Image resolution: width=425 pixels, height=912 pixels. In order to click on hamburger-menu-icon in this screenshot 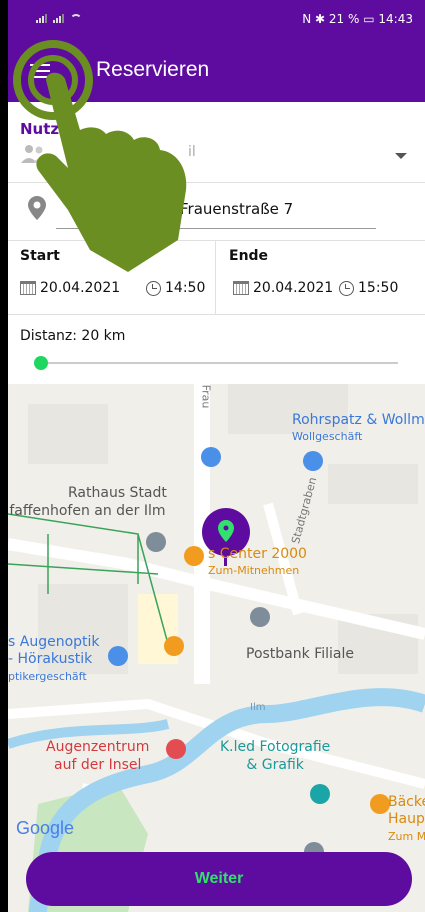, I will do `click(40, 71)`.